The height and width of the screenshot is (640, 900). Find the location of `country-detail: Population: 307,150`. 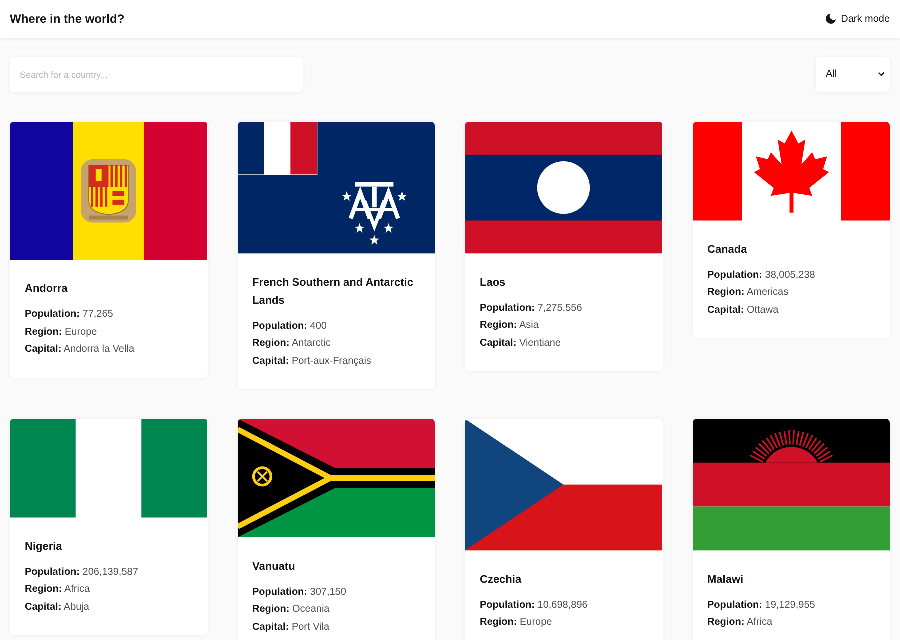

country-detail: Population: 307,150 is located at coordinates (300, 593).